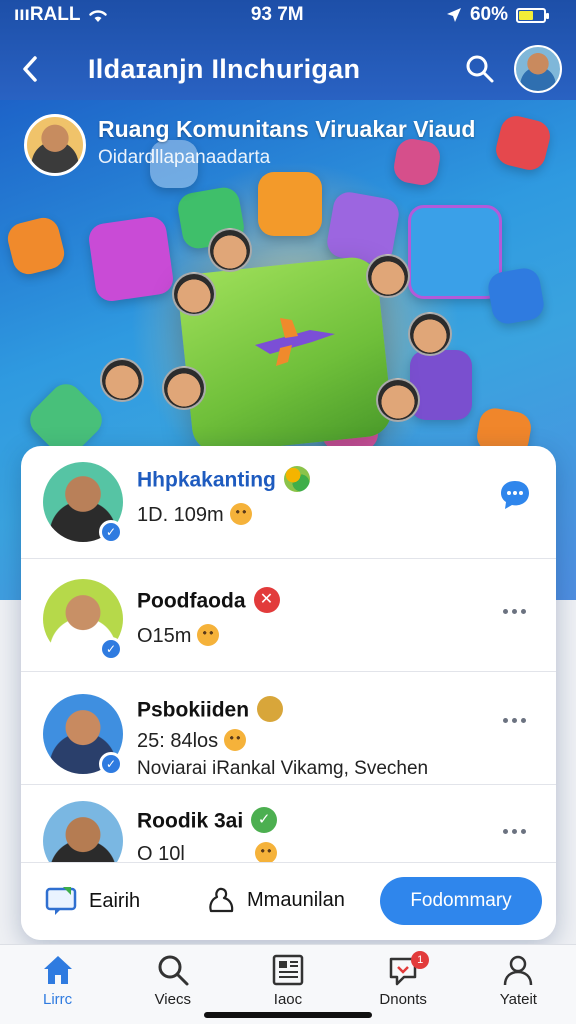 The image size is (576, 1024). I want to click on chart-app-icon, so click(516, 296).